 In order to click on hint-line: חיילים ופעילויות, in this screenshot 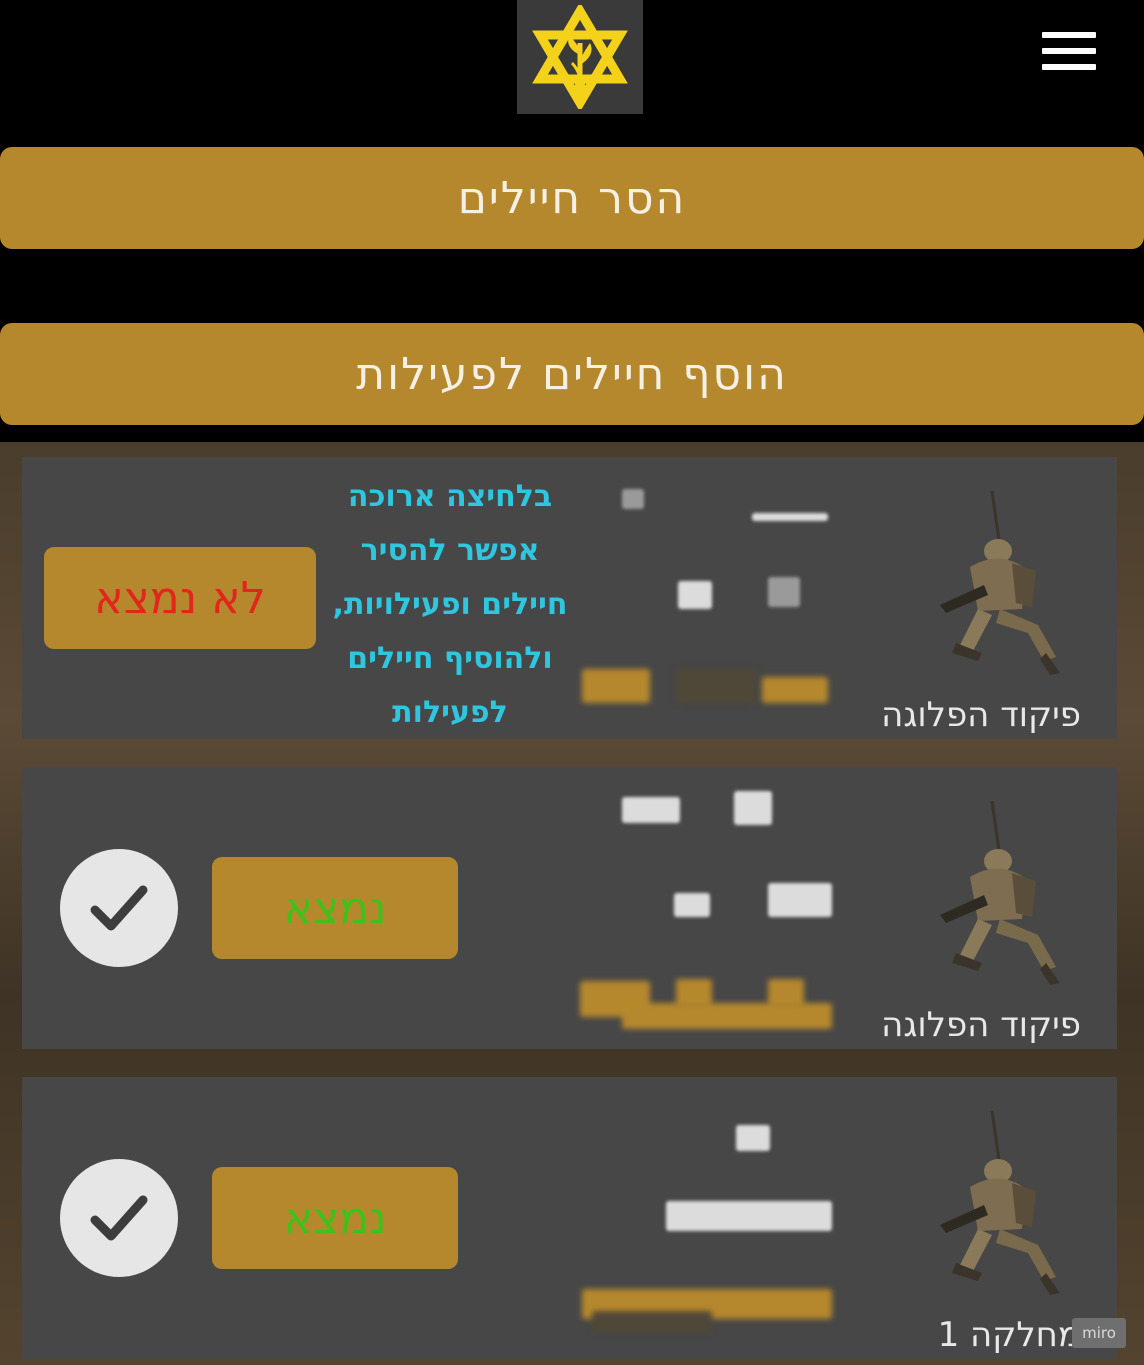, I will do `click(450, 604)`.